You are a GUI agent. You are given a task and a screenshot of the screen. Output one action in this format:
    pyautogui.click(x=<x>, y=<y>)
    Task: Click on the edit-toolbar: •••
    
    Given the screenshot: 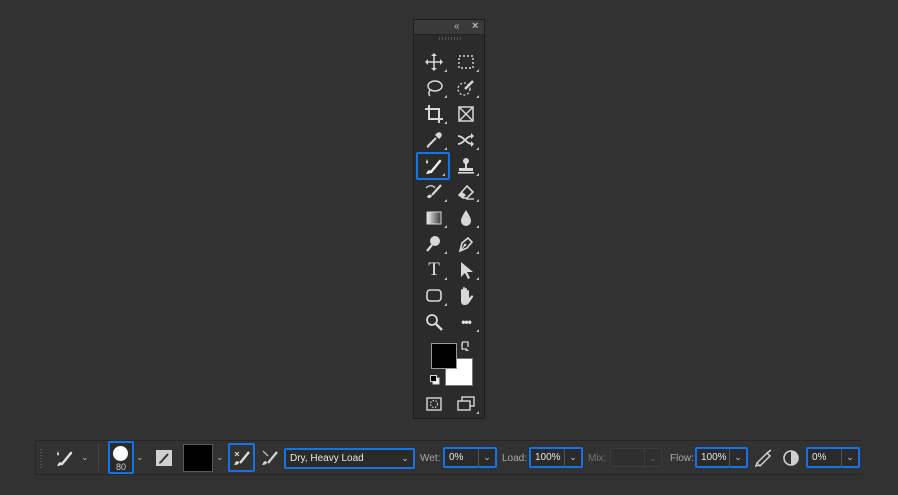 What is the action you would take?
    pyautogui.click(x=466, y=322)
    